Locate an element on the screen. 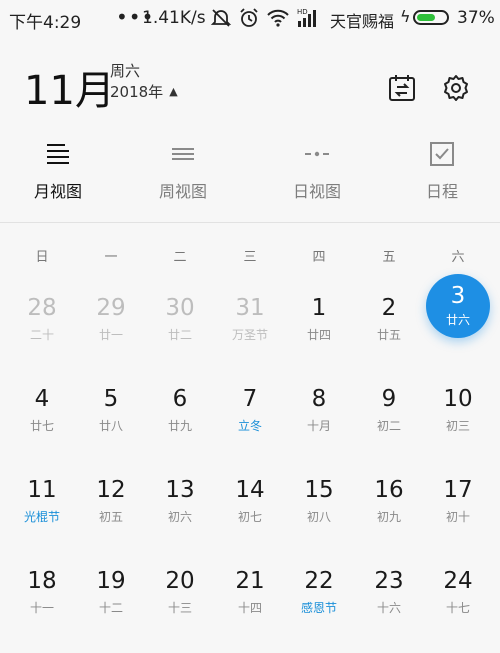  lunar-date: 廿八 is located at coordinates (110, 426).